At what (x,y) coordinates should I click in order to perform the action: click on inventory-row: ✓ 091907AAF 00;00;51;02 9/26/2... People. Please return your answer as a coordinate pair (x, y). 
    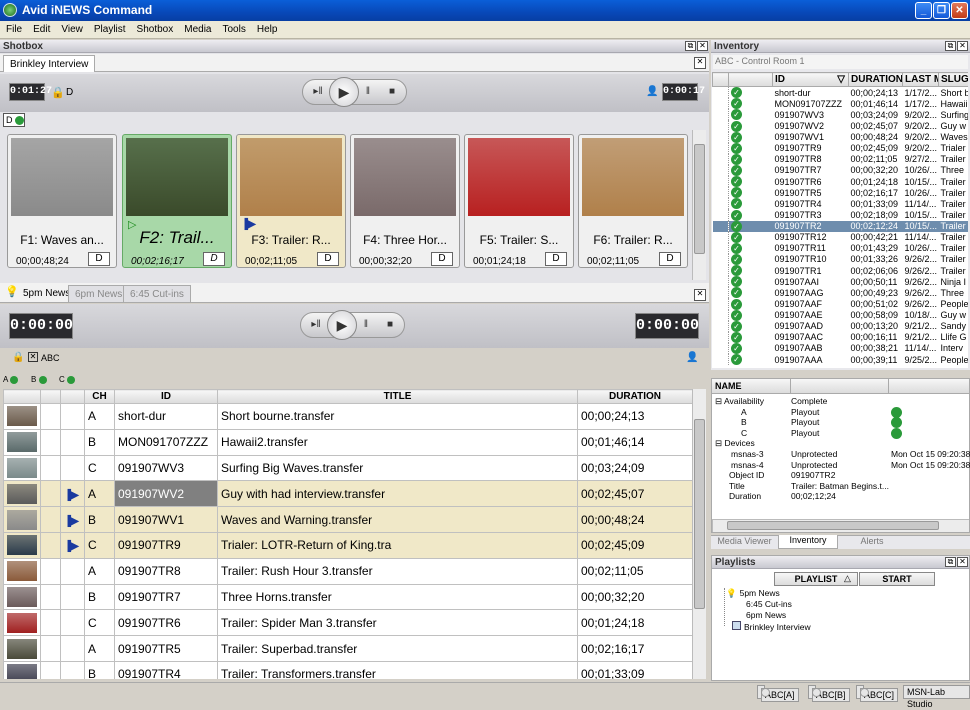
    Looking at the image, I should click on (840, 304).